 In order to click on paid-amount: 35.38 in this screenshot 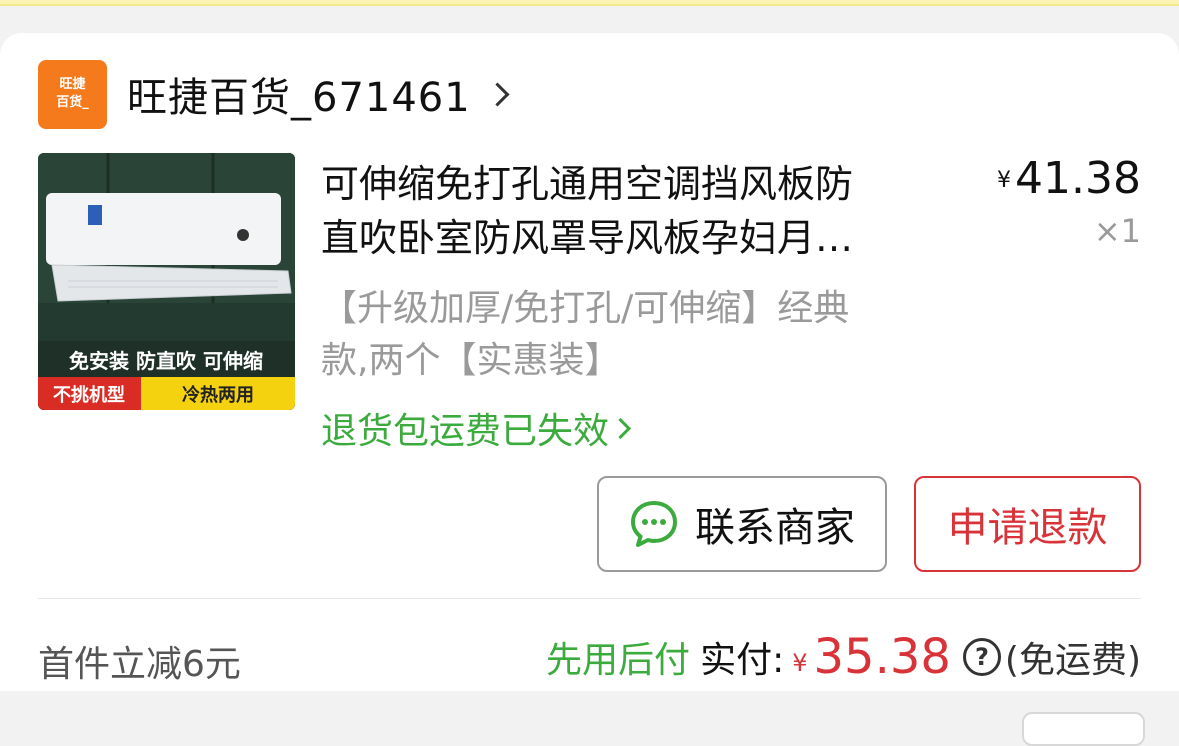, I will do `click(882, 657)`.